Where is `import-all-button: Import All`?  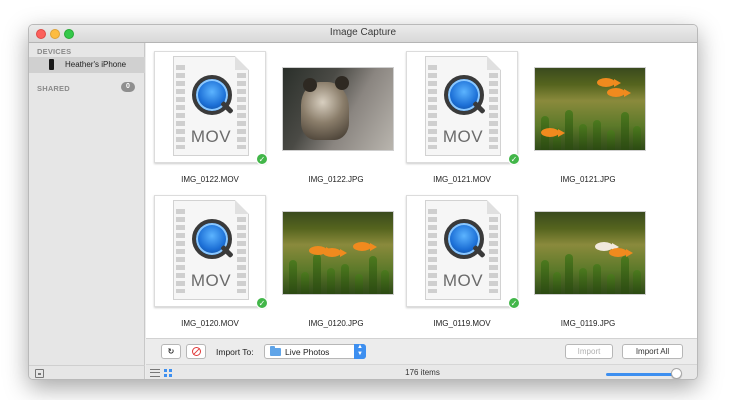 import-all-button: Import All is located at coordinates (652, 351).